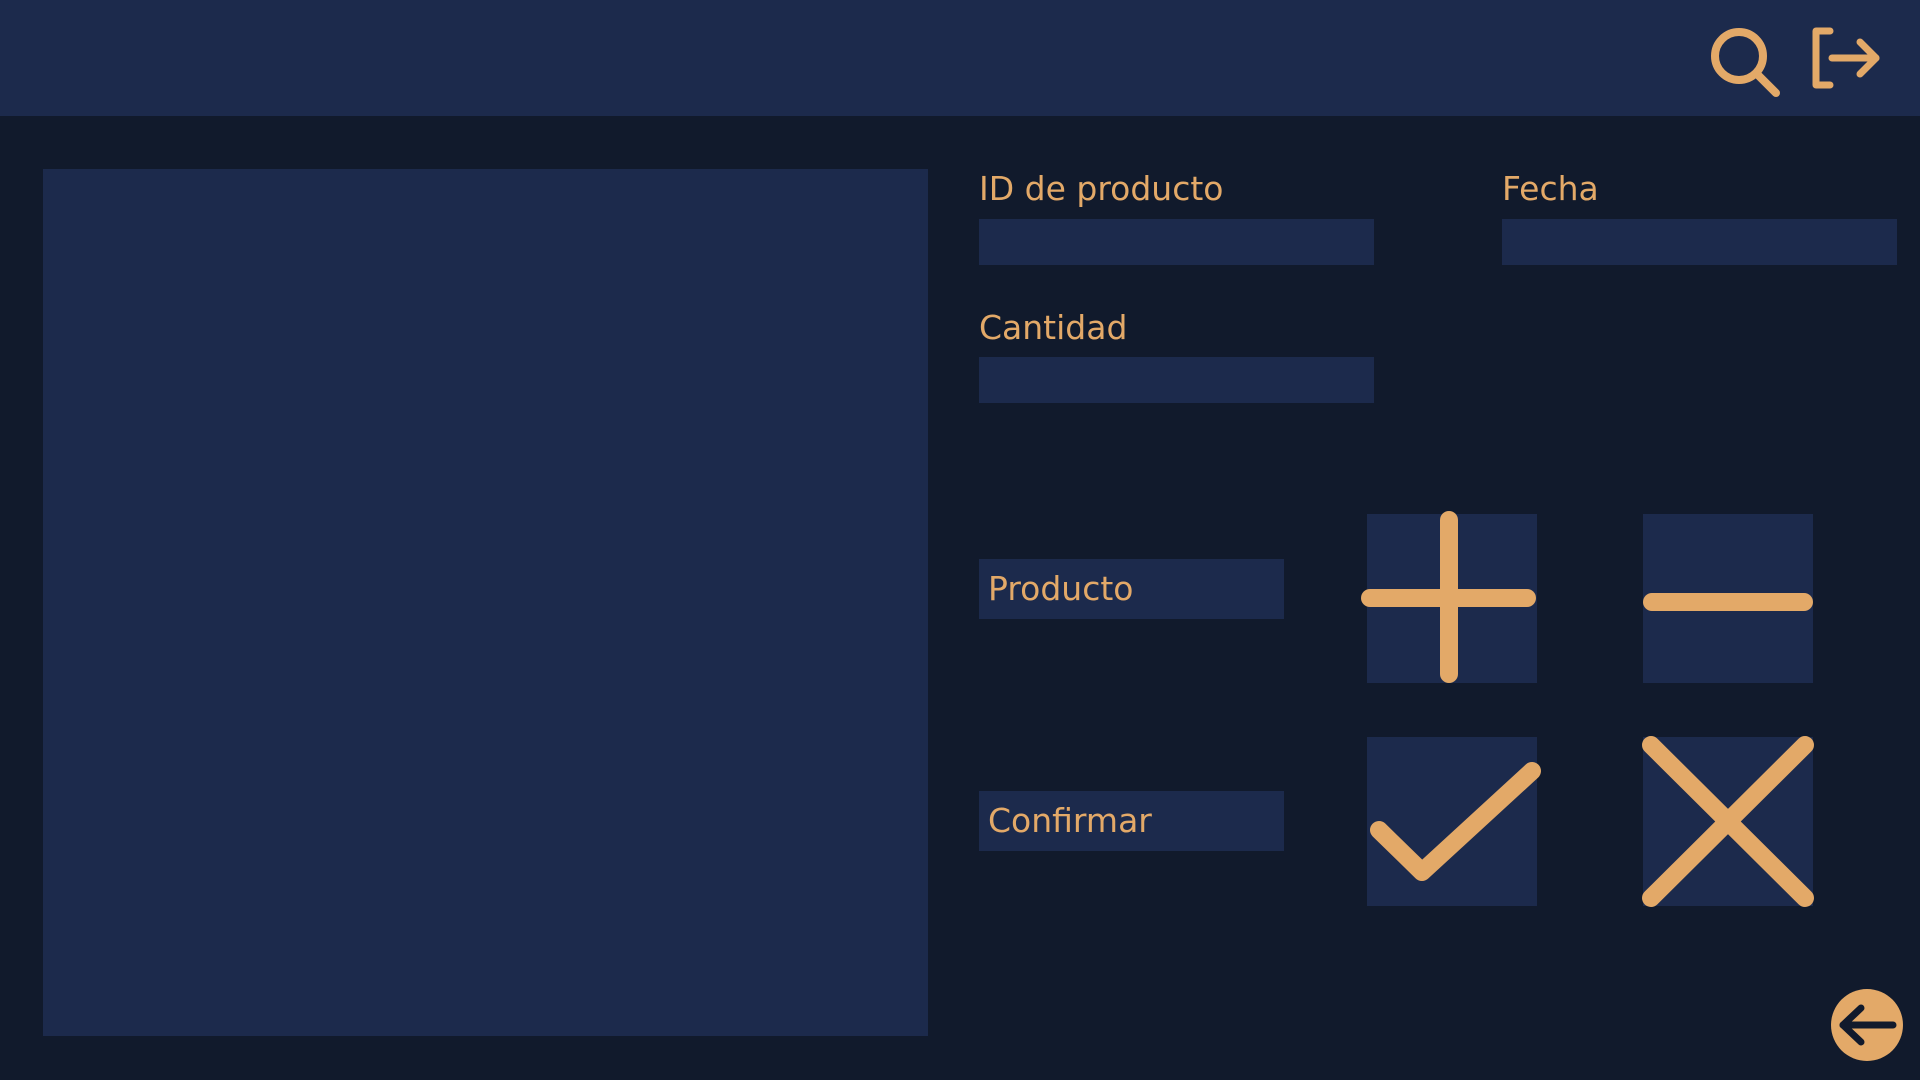  Describe the element at coordinates (1053, 327) in the screenshot. I see `quantity-label: Cantidad` at that location.